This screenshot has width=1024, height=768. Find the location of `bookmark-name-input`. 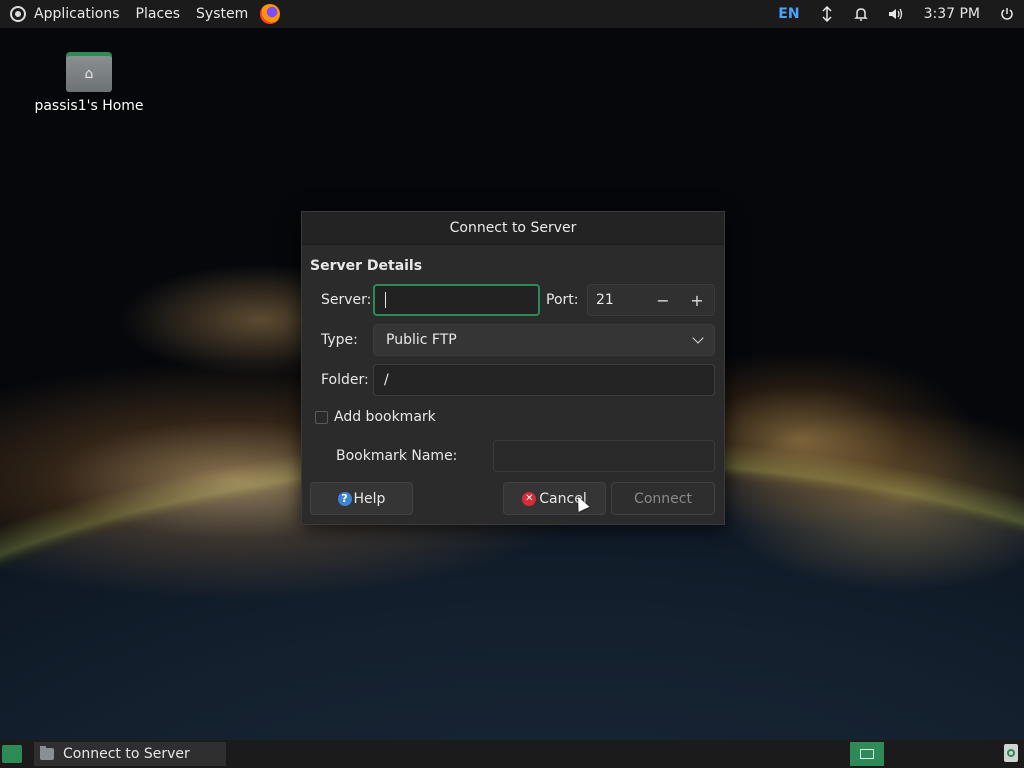

bookmark-name-input is located at coordinates (604, 456).